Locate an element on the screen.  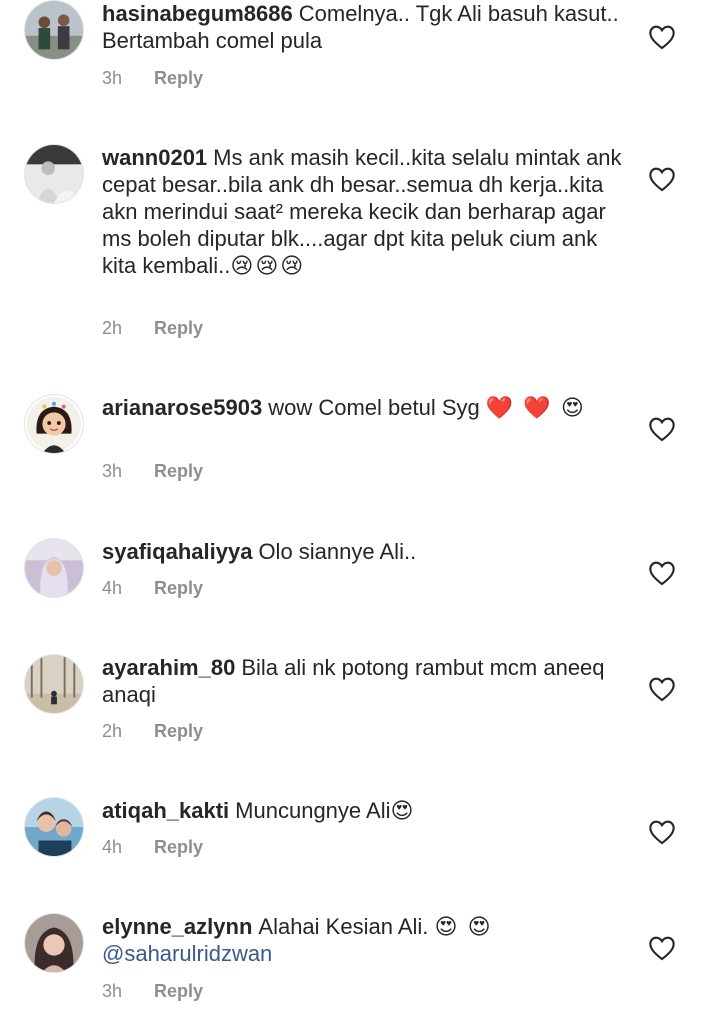
comment-emoji: 😍 is located at coordinates (403, 810).